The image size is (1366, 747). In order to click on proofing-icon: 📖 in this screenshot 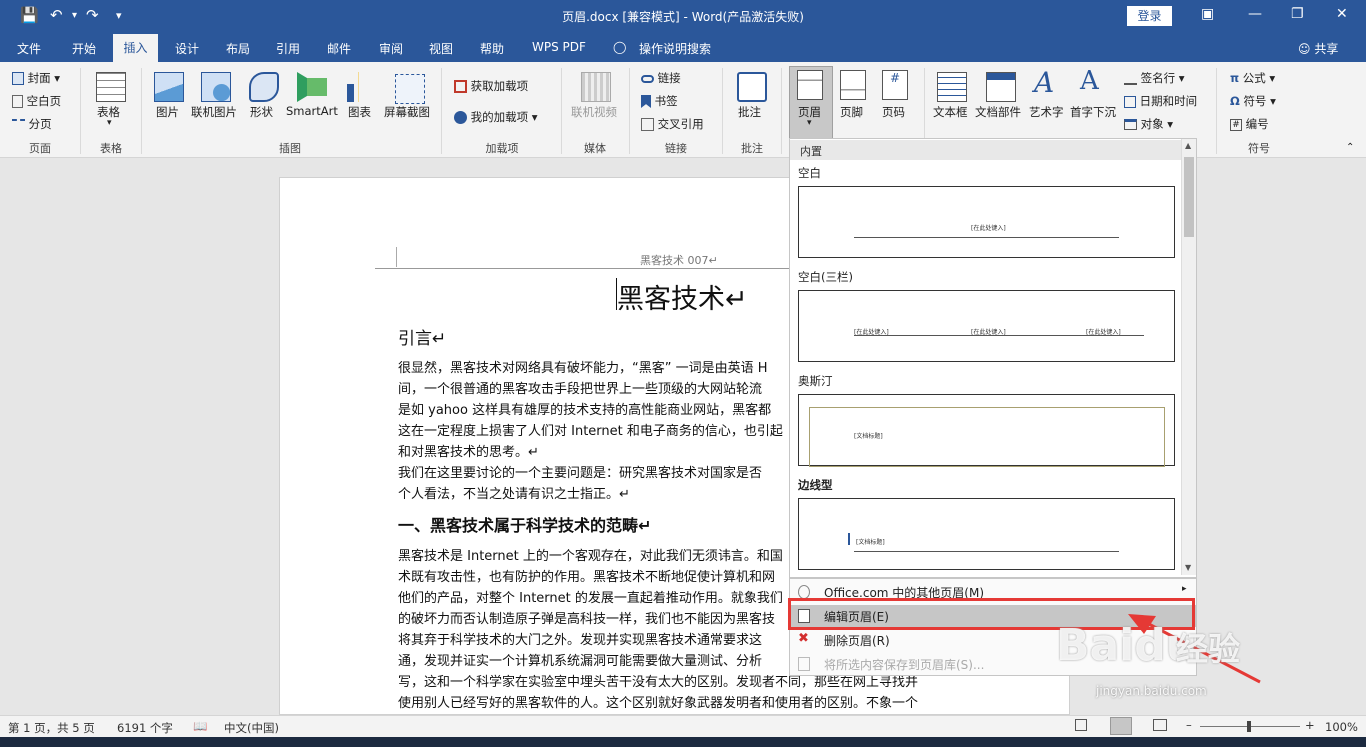, I will do `click(200, 726)`.